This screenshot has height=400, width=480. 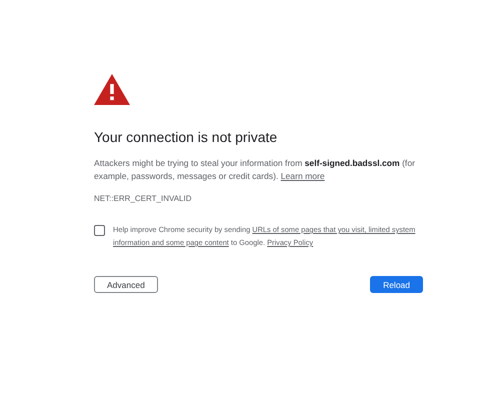 What do you see at coordinates (126, 284) in the screenshot?
I see `advanced-button: Advanced` at bounding box center [126, 284].